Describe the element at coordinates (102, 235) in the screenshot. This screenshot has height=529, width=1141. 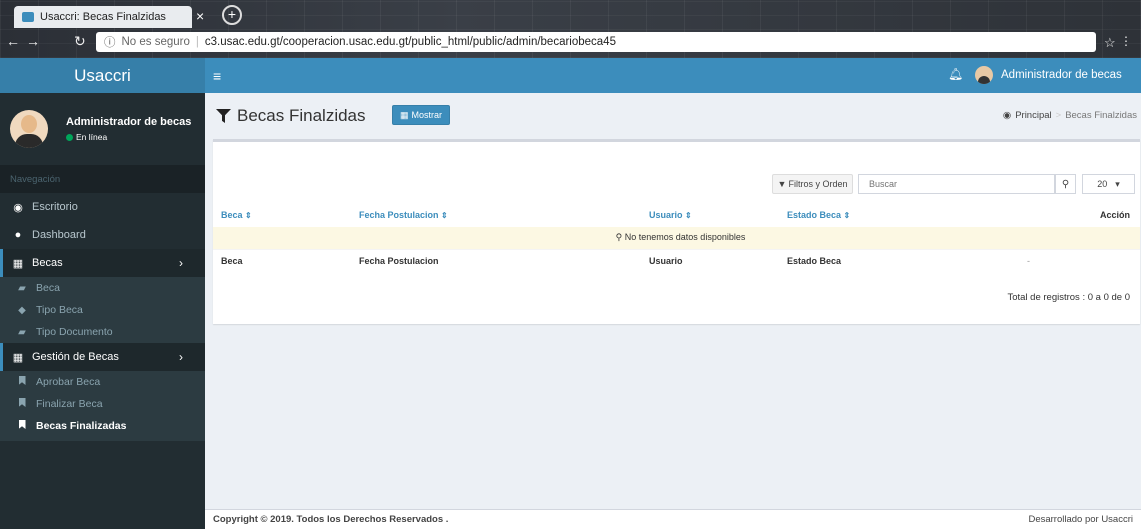
I see `sidebar-item-dashboard: ● Dashboard` at that location.